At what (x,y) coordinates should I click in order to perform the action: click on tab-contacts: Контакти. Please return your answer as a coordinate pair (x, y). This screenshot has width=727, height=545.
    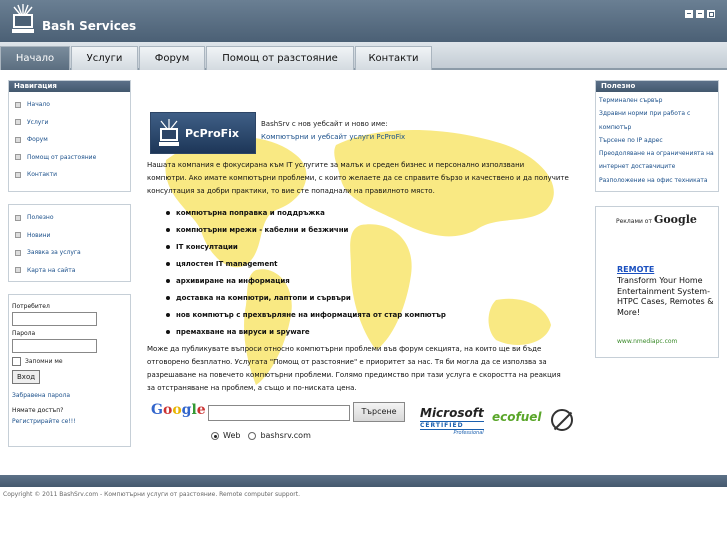
    Looking at the image, I should click on (393, 58).